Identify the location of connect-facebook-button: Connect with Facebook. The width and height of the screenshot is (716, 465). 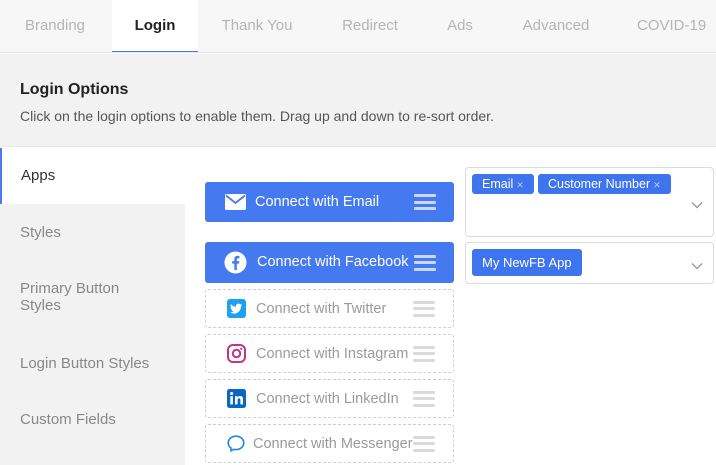
(329, 262).